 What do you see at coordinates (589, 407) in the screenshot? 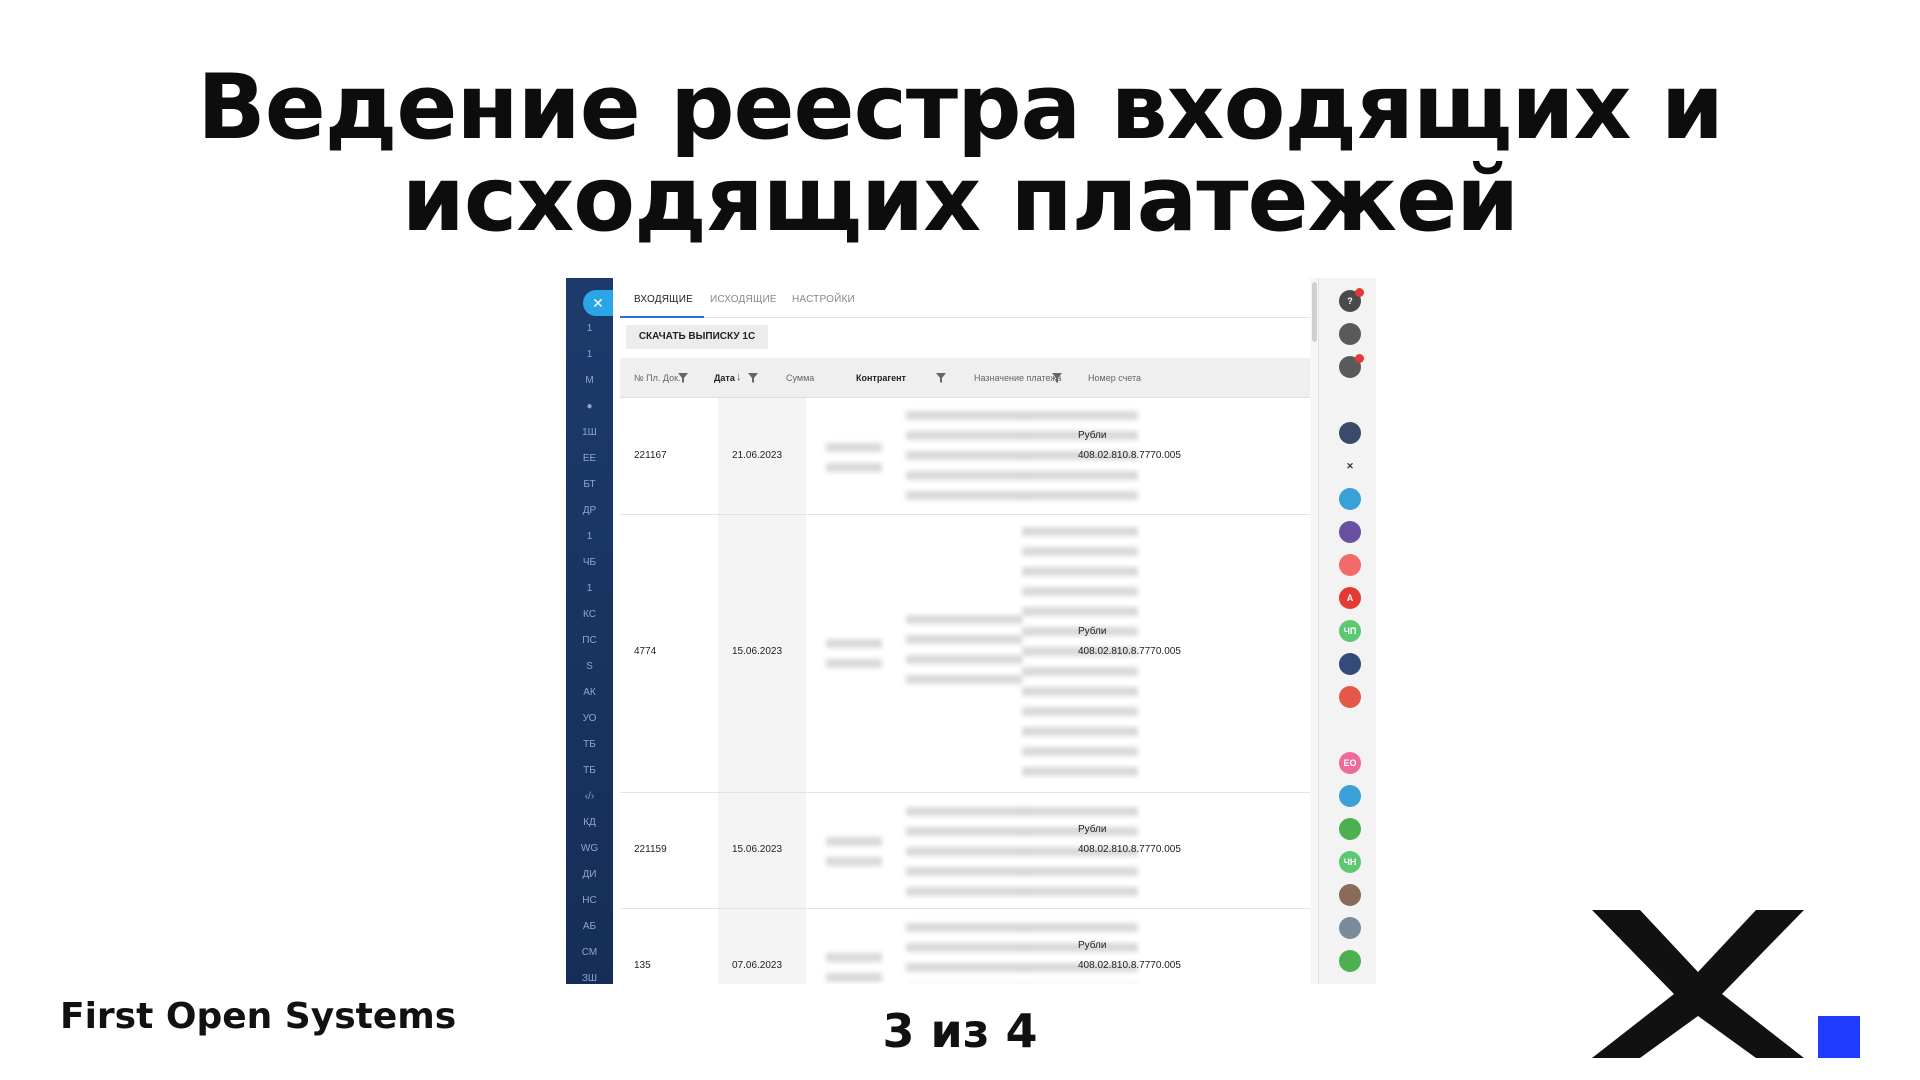
I see `rail-item: ●` at bounding box center [589, 407].